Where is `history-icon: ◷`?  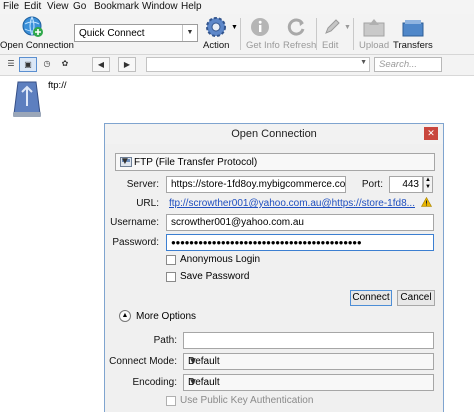 history-icon: ◷ is located at coordinates (47, 64).